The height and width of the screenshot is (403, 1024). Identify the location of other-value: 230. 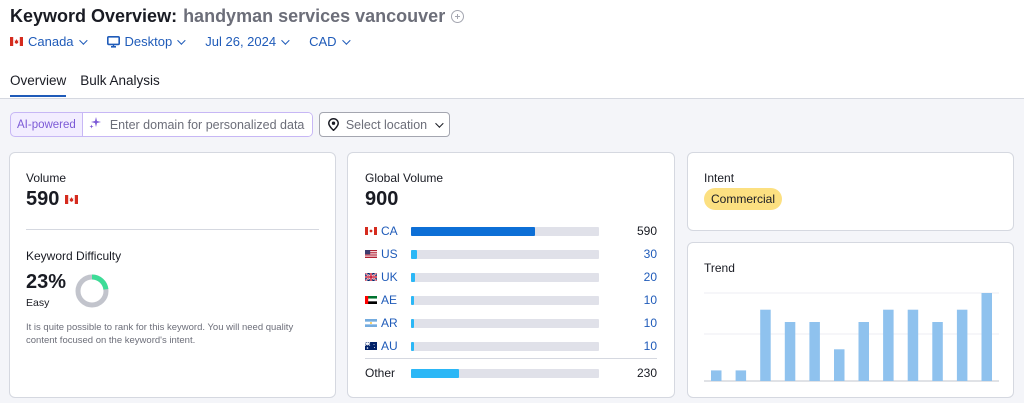
(646, 373).